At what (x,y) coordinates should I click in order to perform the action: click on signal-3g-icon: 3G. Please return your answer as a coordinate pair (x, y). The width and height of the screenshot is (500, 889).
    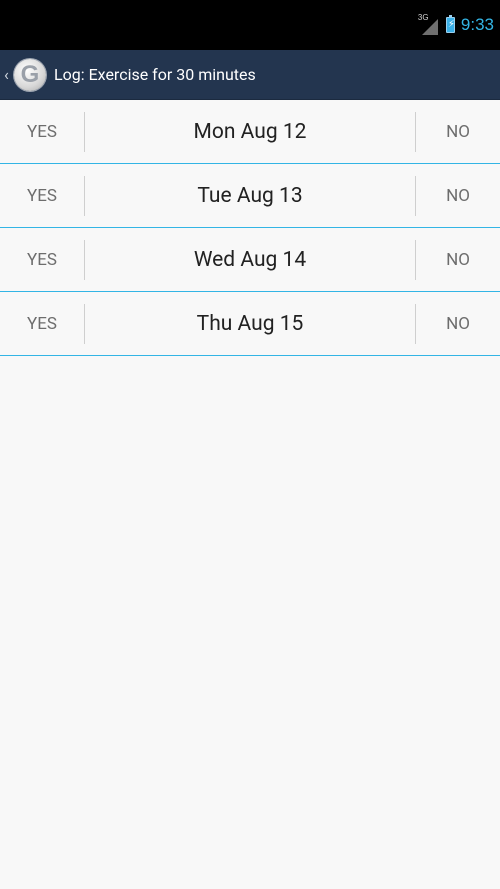
    Looking at the image, I should click on (428, 24).